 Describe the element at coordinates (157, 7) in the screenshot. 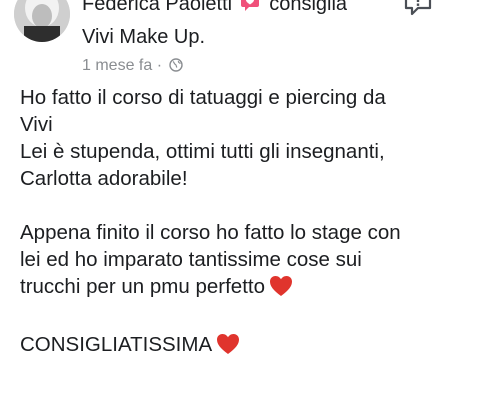

I see `author-name: Federica Paoletti` at that location.